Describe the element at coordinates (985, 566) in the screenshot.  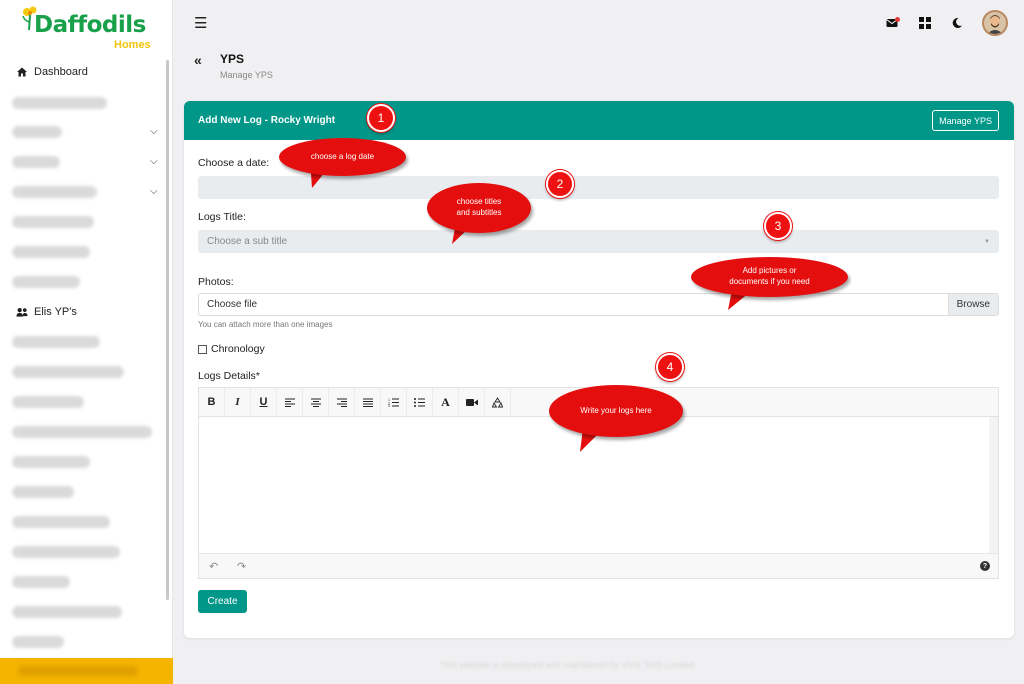
I see `help-icon: ?` at that location.